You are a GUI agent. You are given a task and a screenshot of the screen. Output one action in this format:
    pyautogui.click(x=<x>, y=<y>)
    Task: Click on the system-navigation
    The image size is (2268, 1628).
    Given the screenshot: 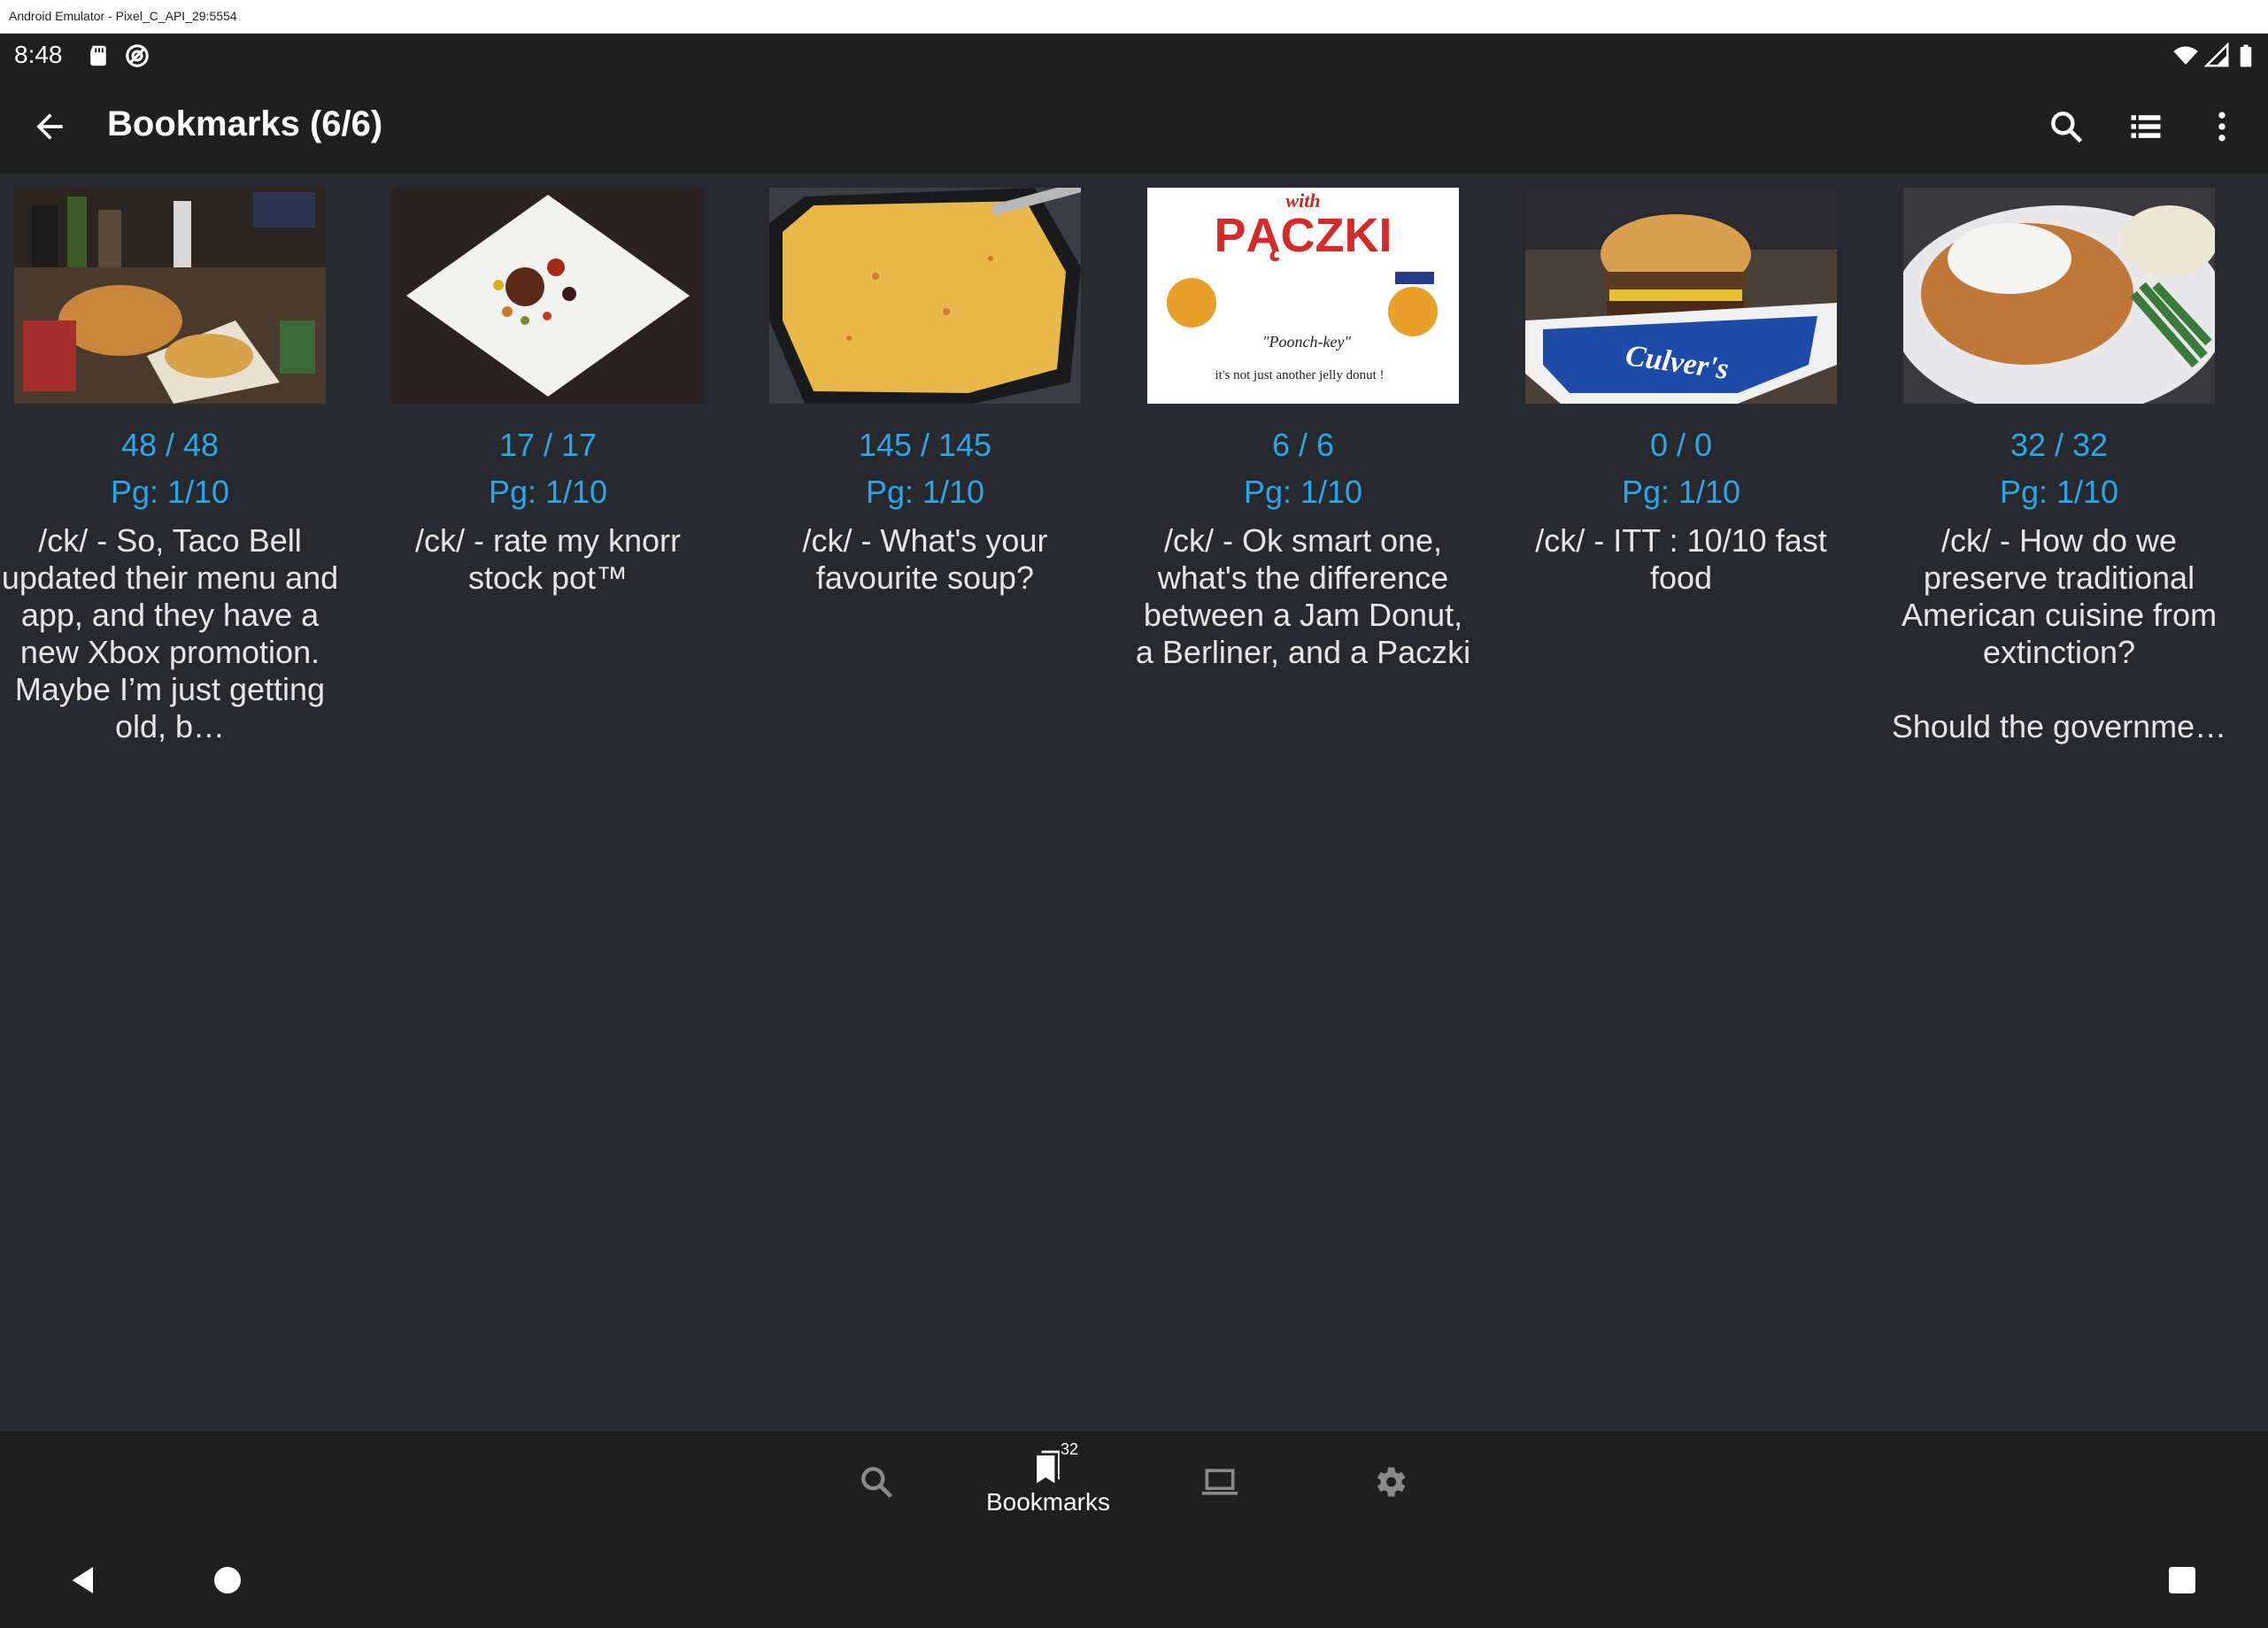 What is the action you would take?
    pyautogui.click(x=1134, y=1580)
    